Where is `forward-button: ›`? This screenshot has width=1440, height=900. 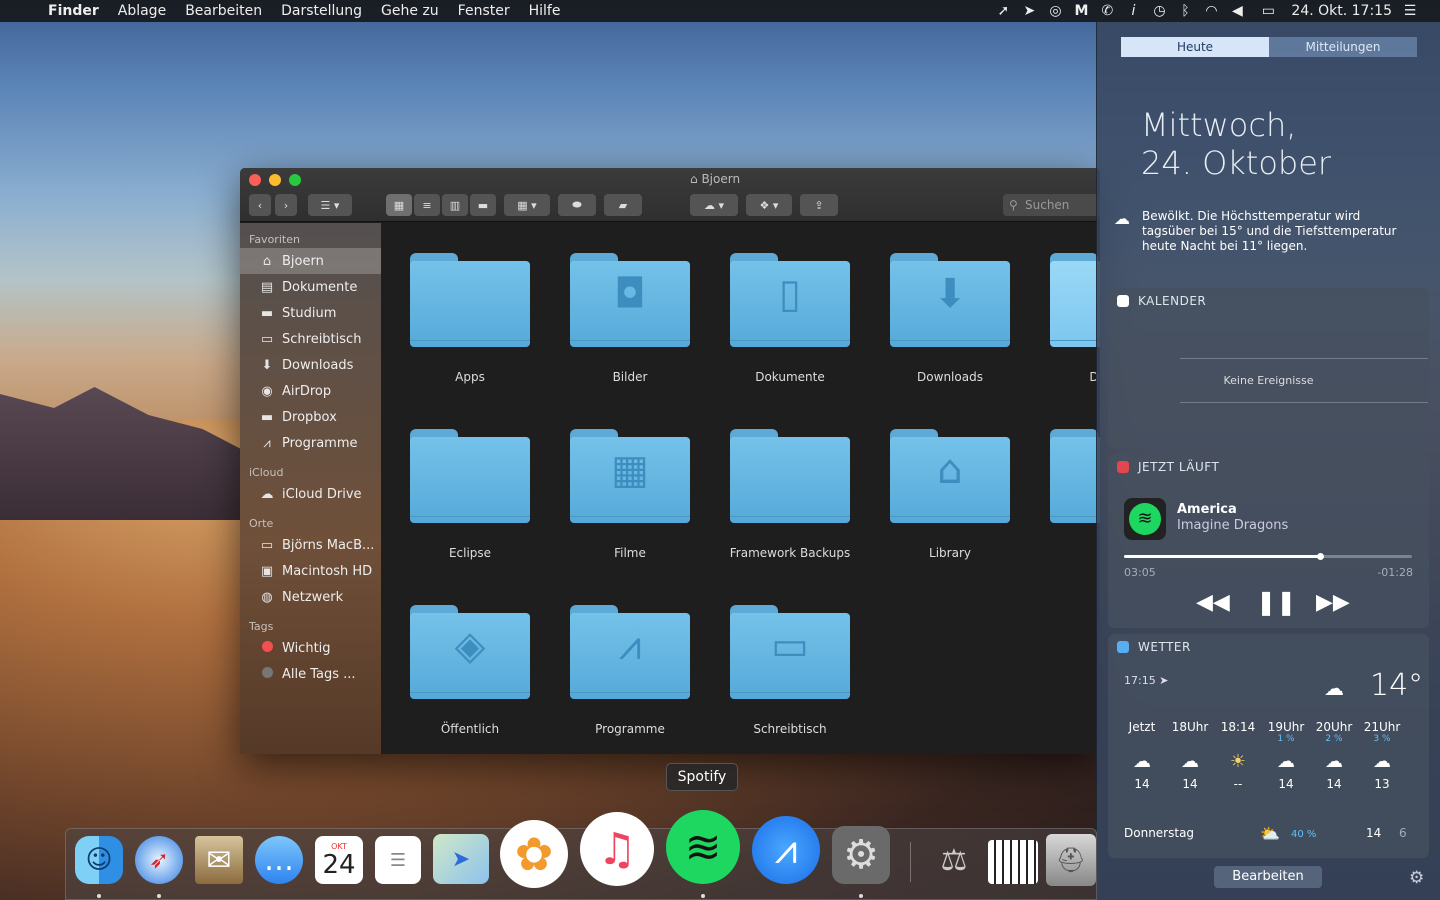
forward-button: › is located at coordinates (286, 205).